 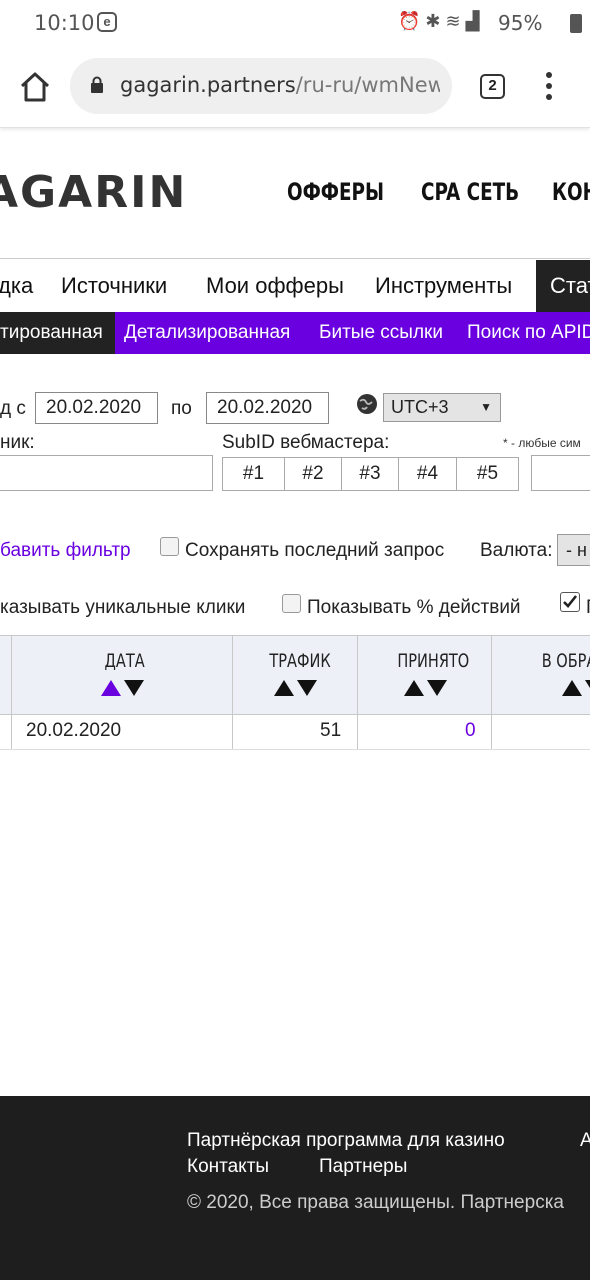 What do you see at coordinates (492, 86) in the screenshot?
I see `tab-switcher-button: 2` at bounding box center [492, 86].